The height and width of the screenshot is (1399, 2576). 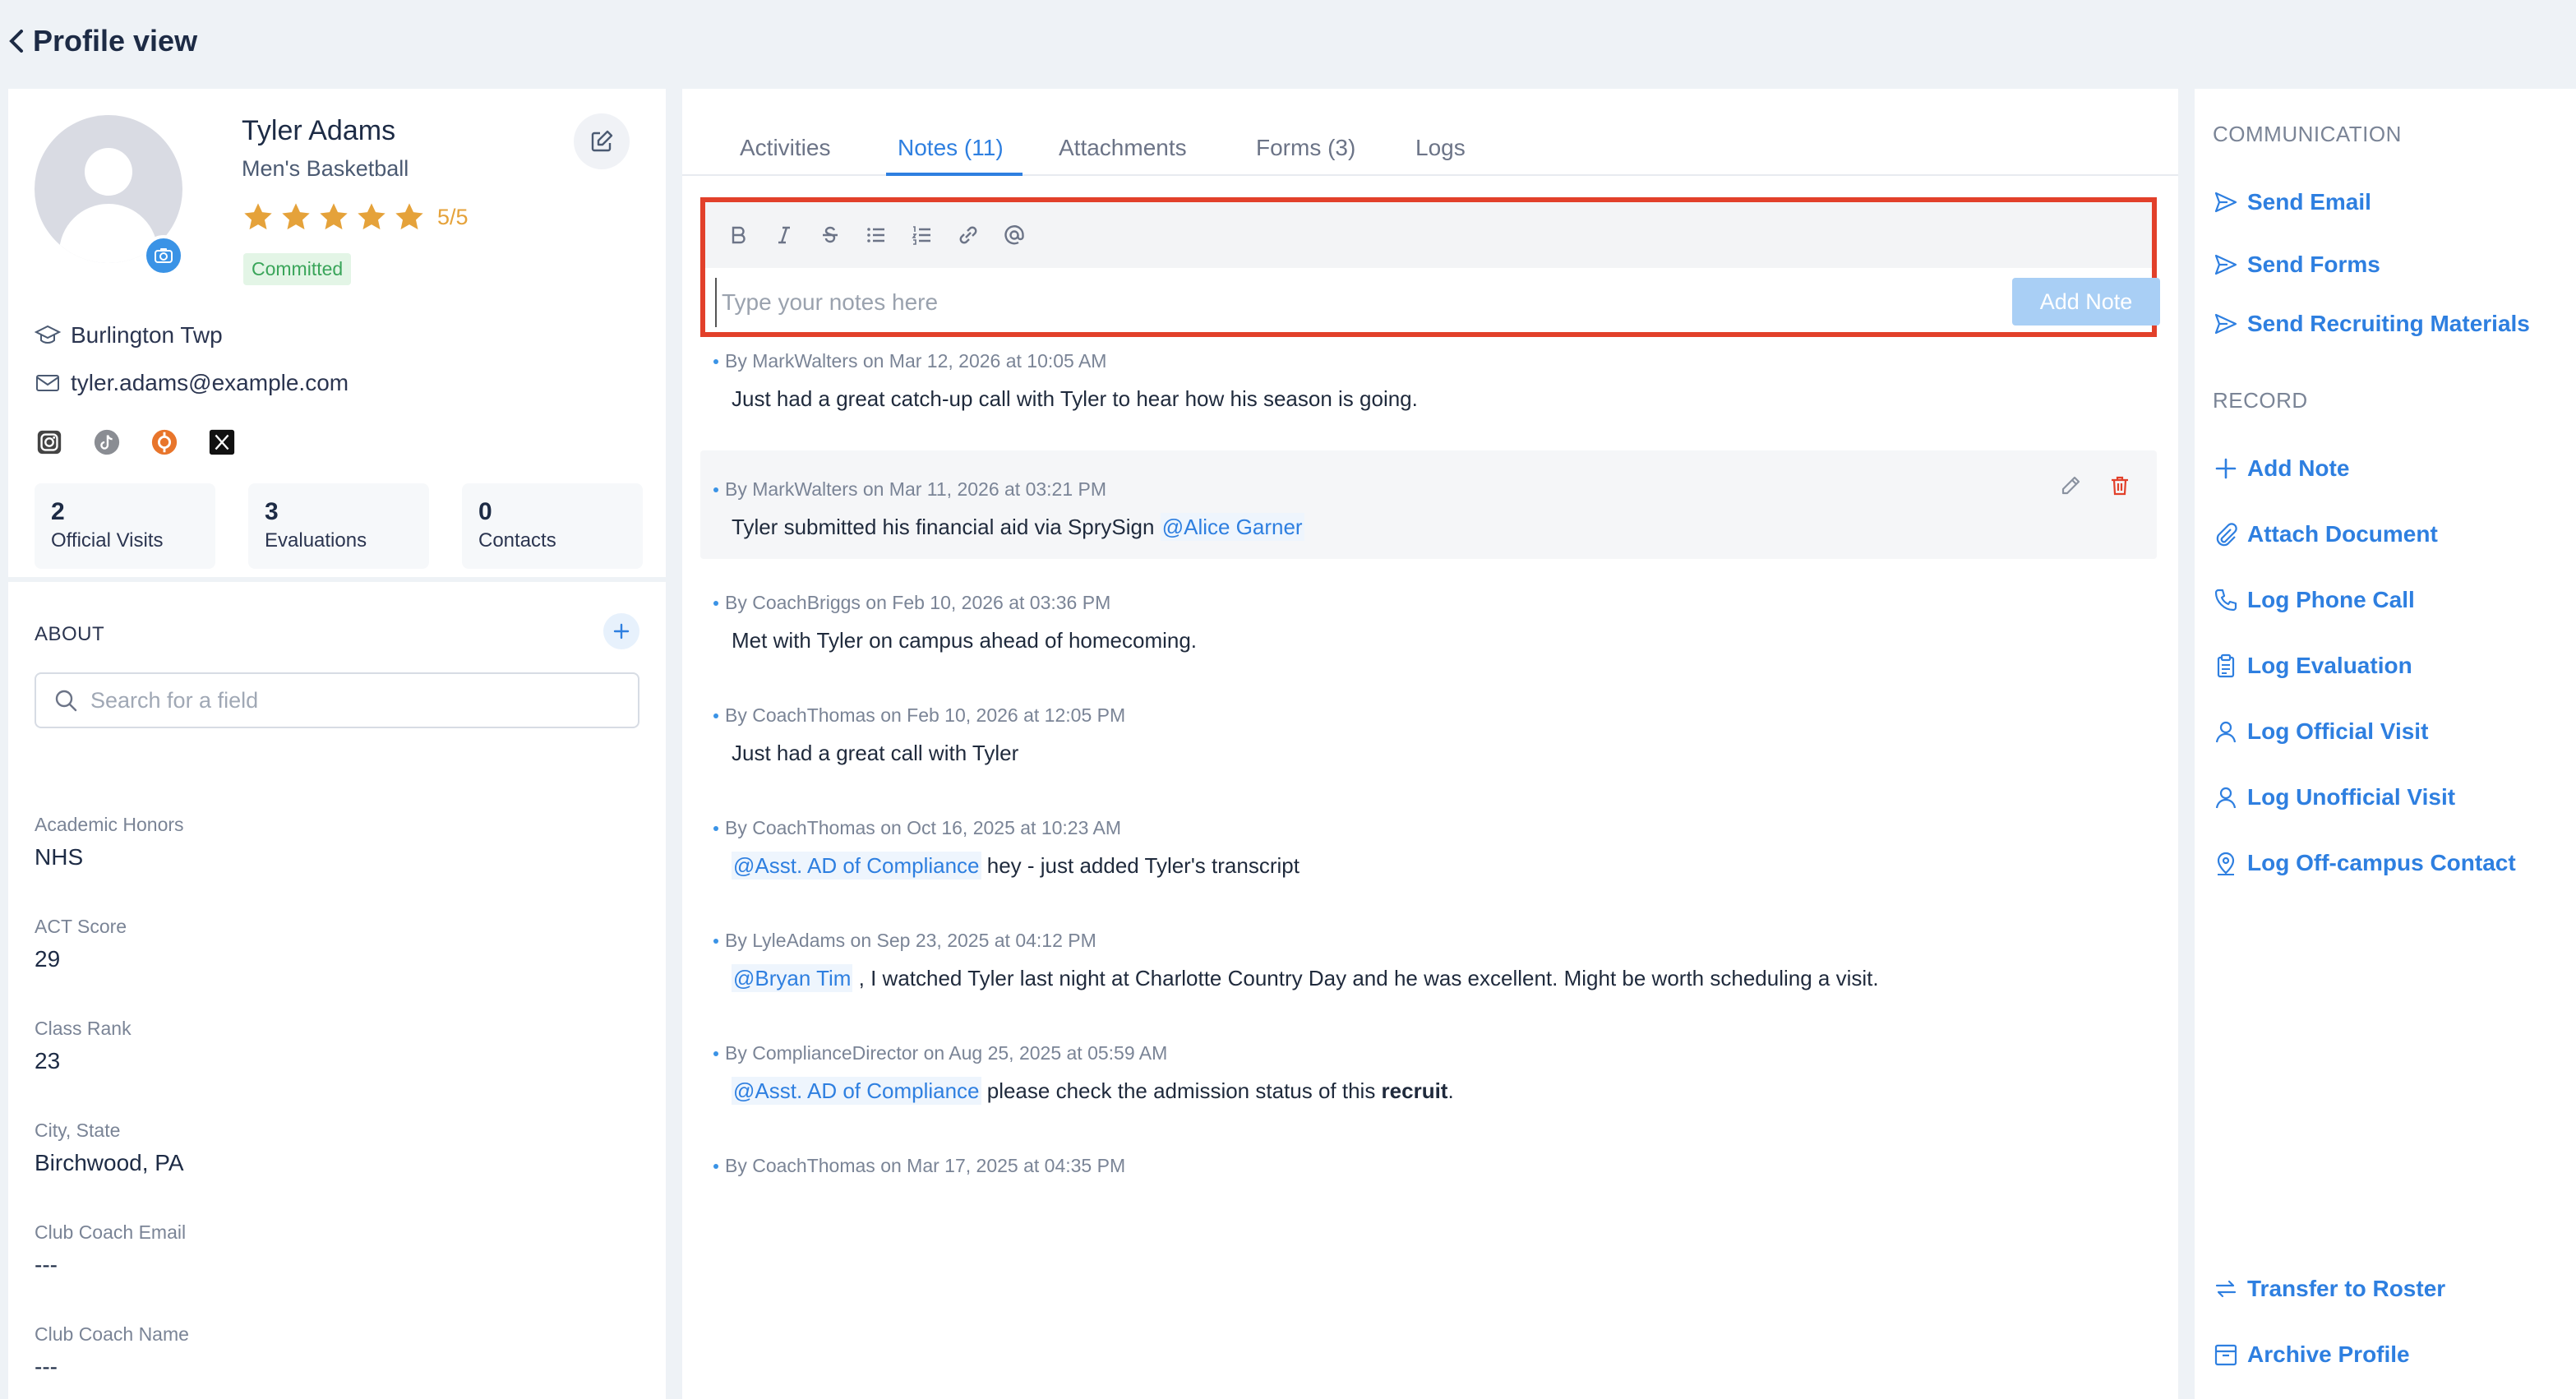 I want to click on send-forms-action: Send Forms, so click(x=2296, y=265).